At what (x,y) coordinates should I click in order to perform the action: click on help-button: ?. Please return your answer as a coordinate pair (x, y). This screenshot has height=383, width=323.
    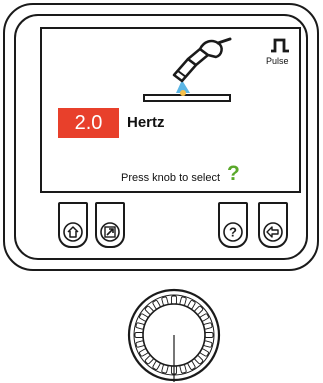
    Looking at the image, I should click on (233, 225).